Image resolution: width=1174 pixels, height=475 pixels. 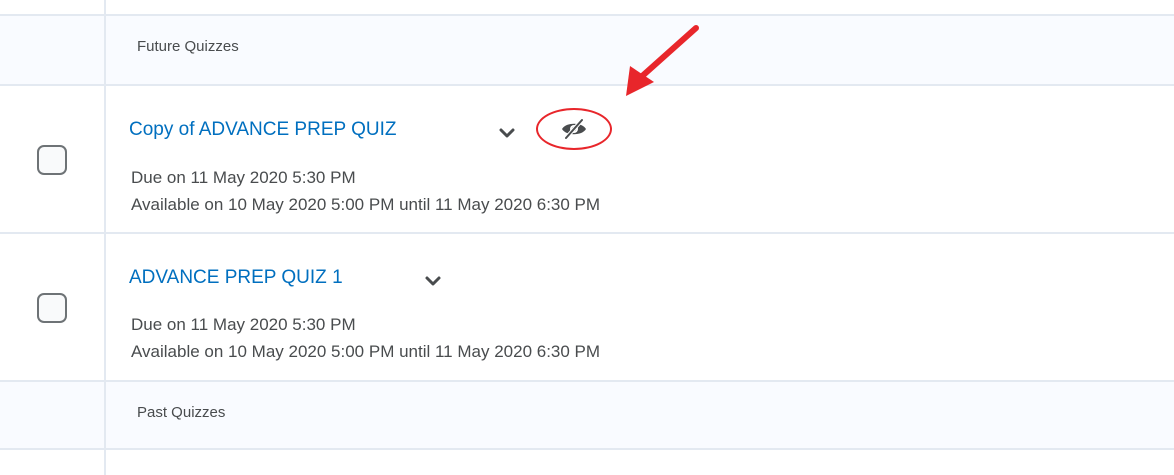 I want to click on annotation-arrow, so click(x=662, y=60).